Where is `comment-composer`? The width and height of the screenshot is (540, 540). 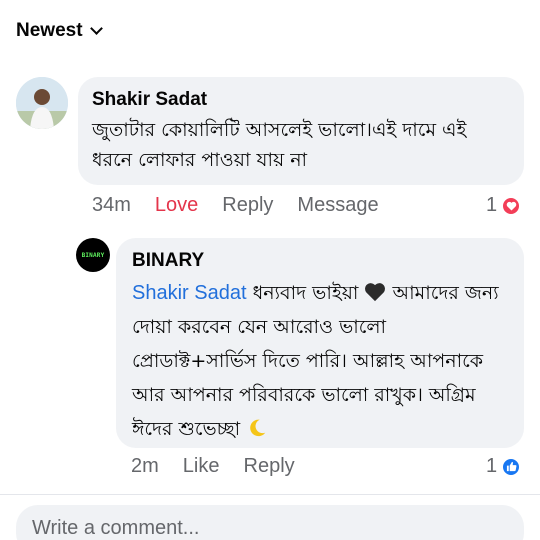
comment-composer is located at coordinates (270, 522).